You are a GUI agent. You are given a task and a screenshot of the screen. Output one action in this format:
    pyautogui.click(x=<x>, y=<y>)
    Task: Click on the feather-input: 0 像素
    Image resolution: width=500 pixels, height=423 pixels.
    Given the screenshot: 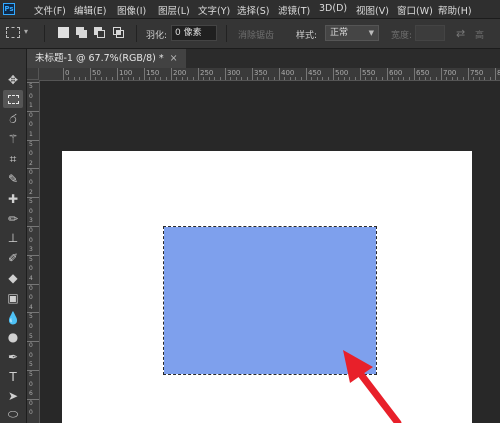 What is the action you would take?
    pyautogui.click(x=194, y=33)
    